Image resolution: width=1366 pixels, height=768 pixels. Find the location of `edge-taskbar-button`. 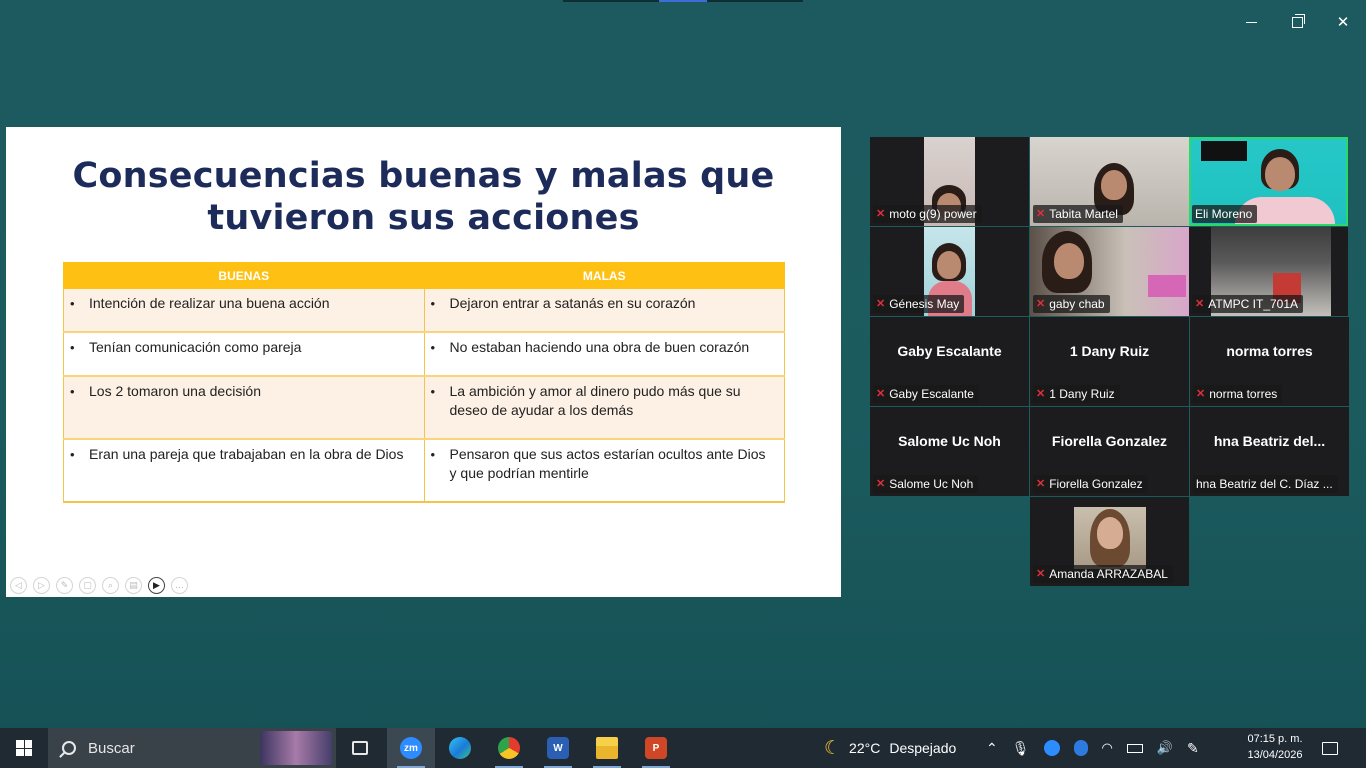

edge-taskbar-button is located at coordinates (460, 748).